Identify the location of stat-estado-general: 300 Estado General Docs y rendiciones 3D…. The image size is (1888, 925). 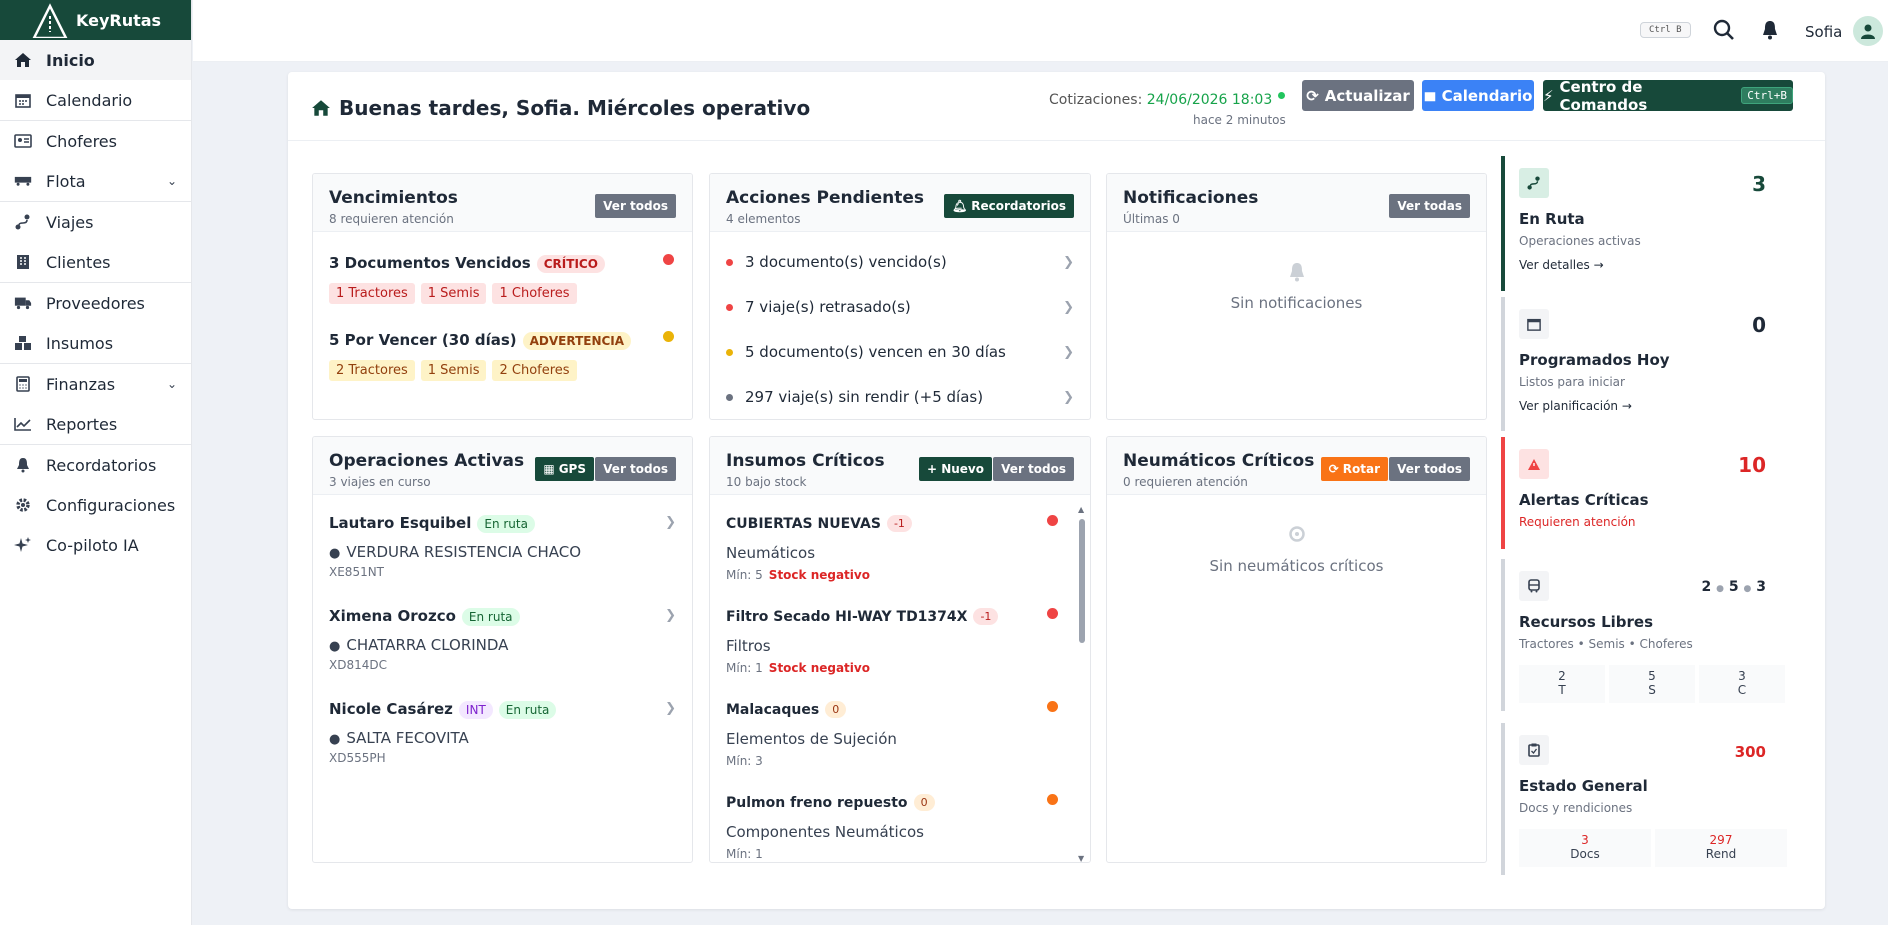
(1648, 799).